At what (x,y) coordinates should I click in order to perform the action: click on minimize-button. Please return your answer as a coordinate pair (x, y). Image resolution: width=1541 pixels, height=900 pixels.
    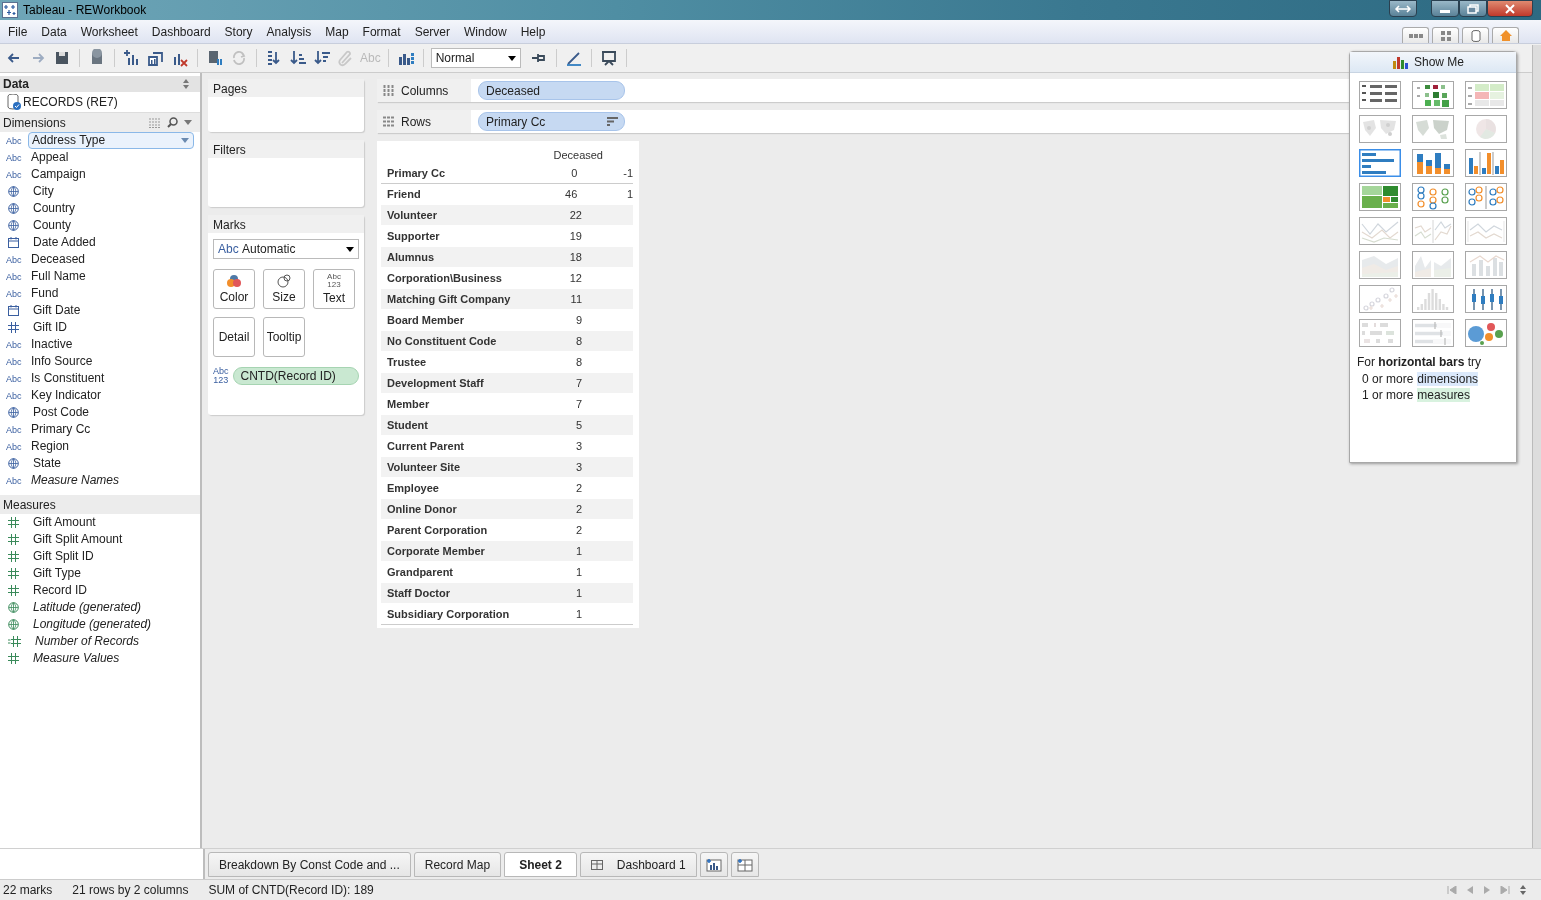
    Looking at the image, I should click on (1445, 8).